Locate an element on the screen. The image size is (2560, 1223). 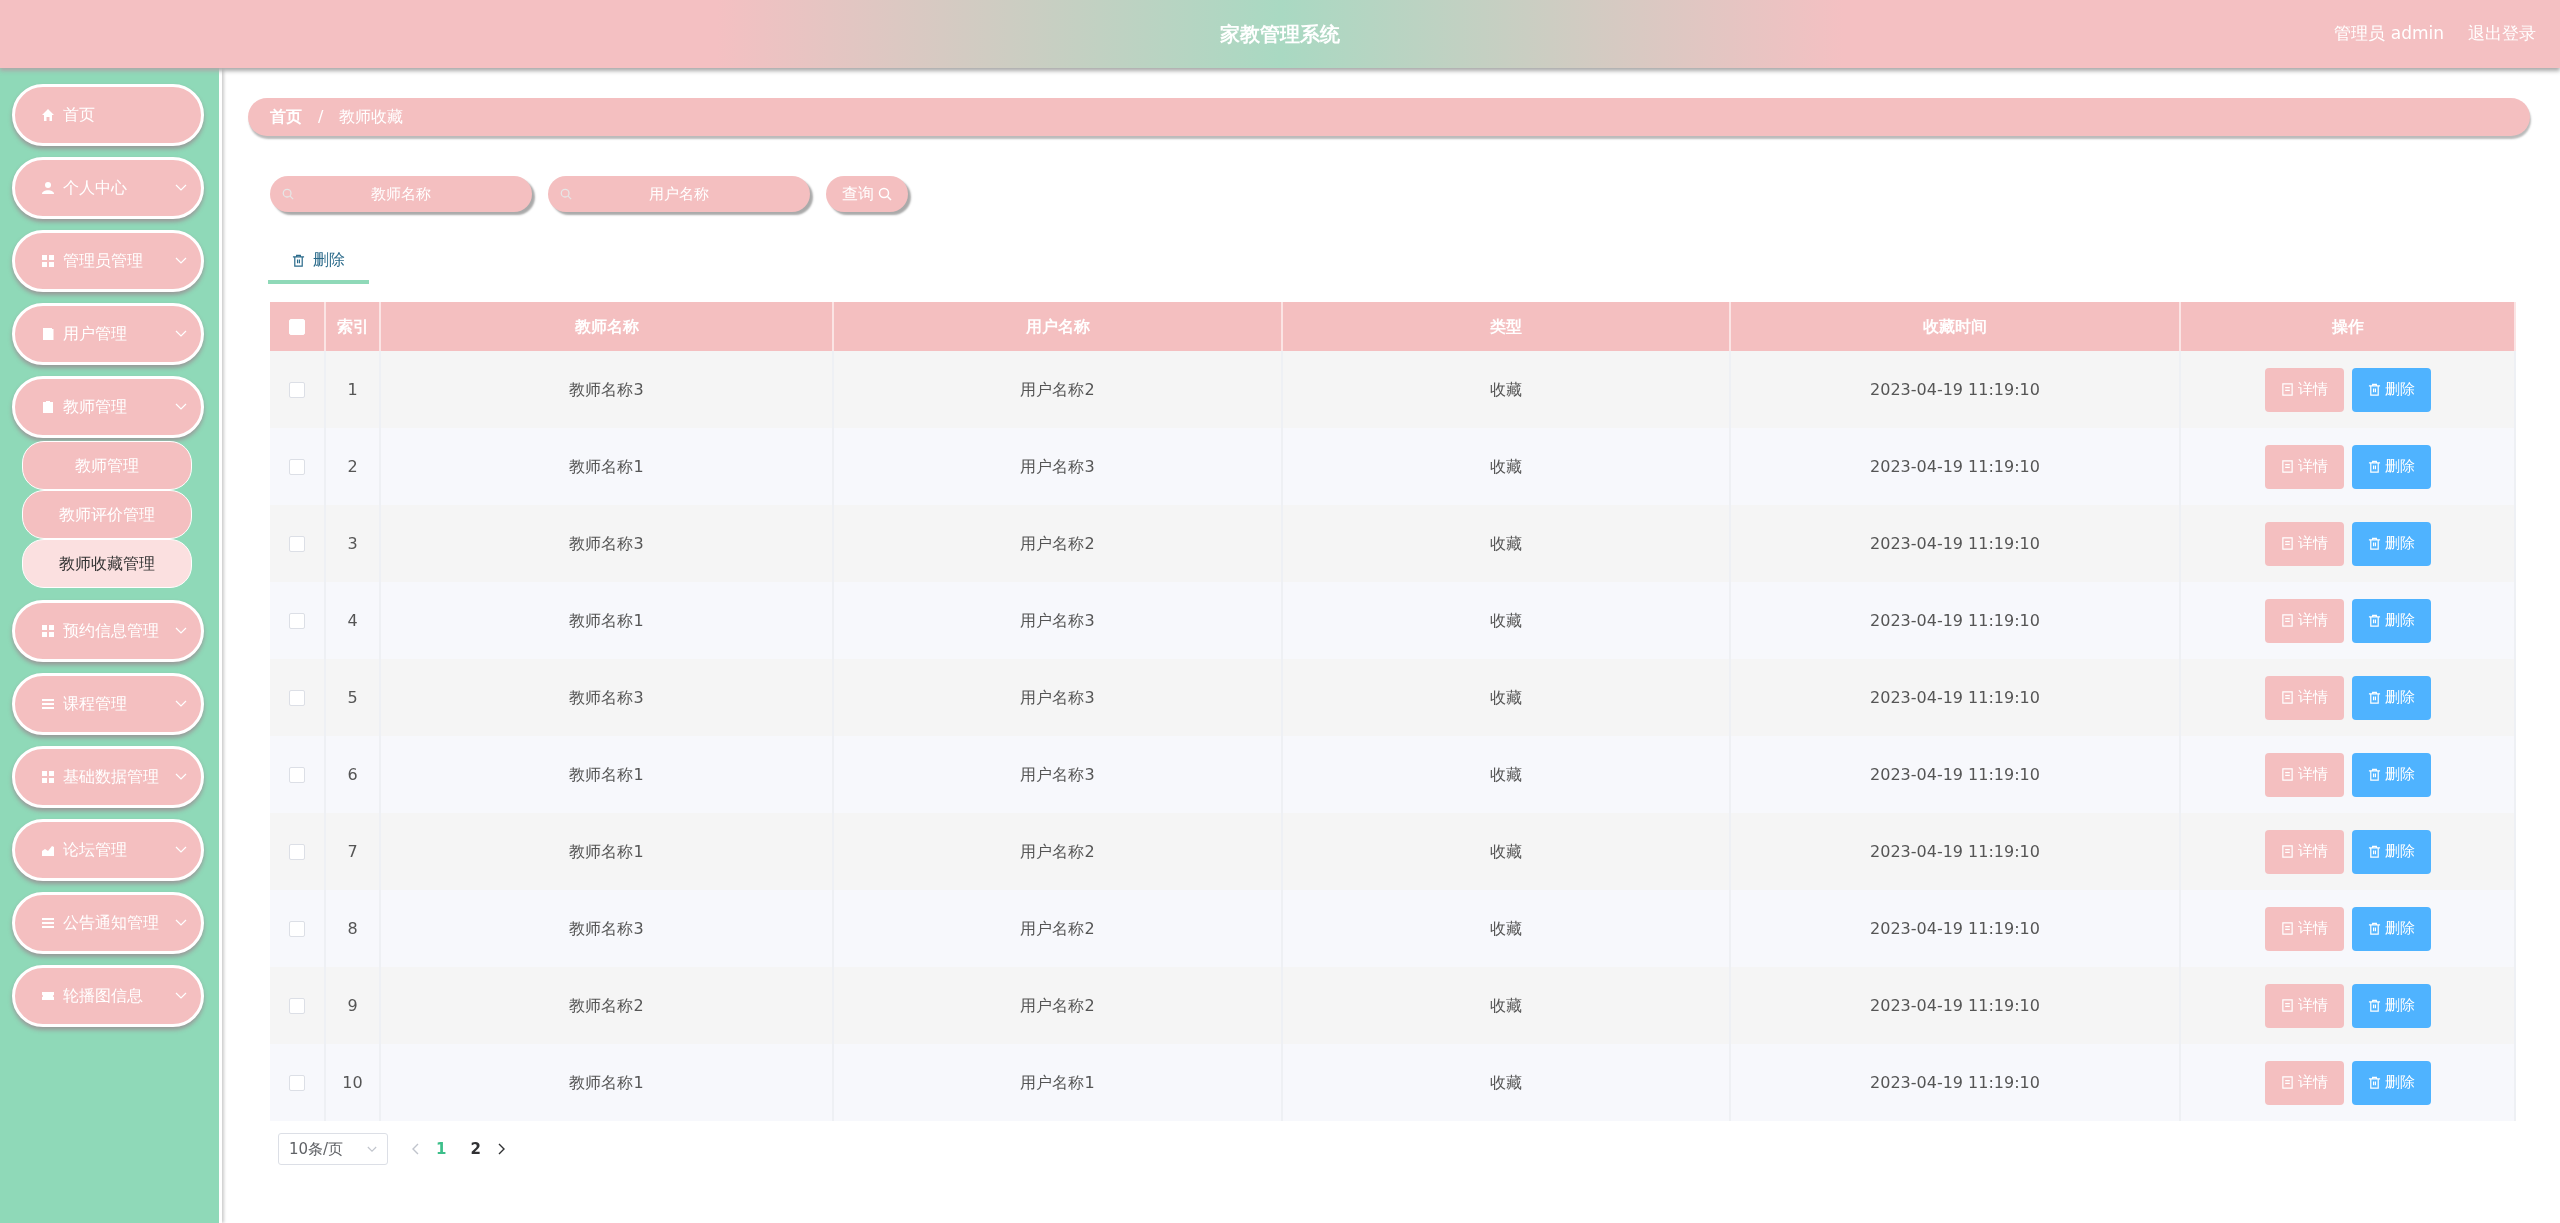
table-cell: 9 is located at coordinates (352, 1005).